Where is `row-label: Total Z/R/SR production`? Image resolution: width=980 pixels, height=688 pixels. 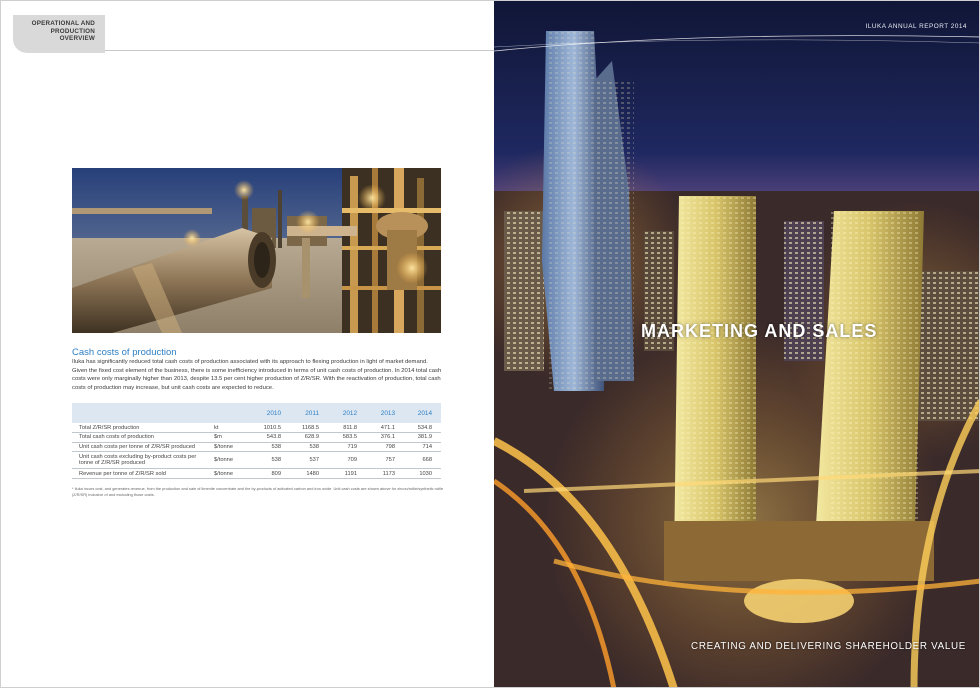
row-label: Total Z/R/SR production is located at coordinates (142, 428).